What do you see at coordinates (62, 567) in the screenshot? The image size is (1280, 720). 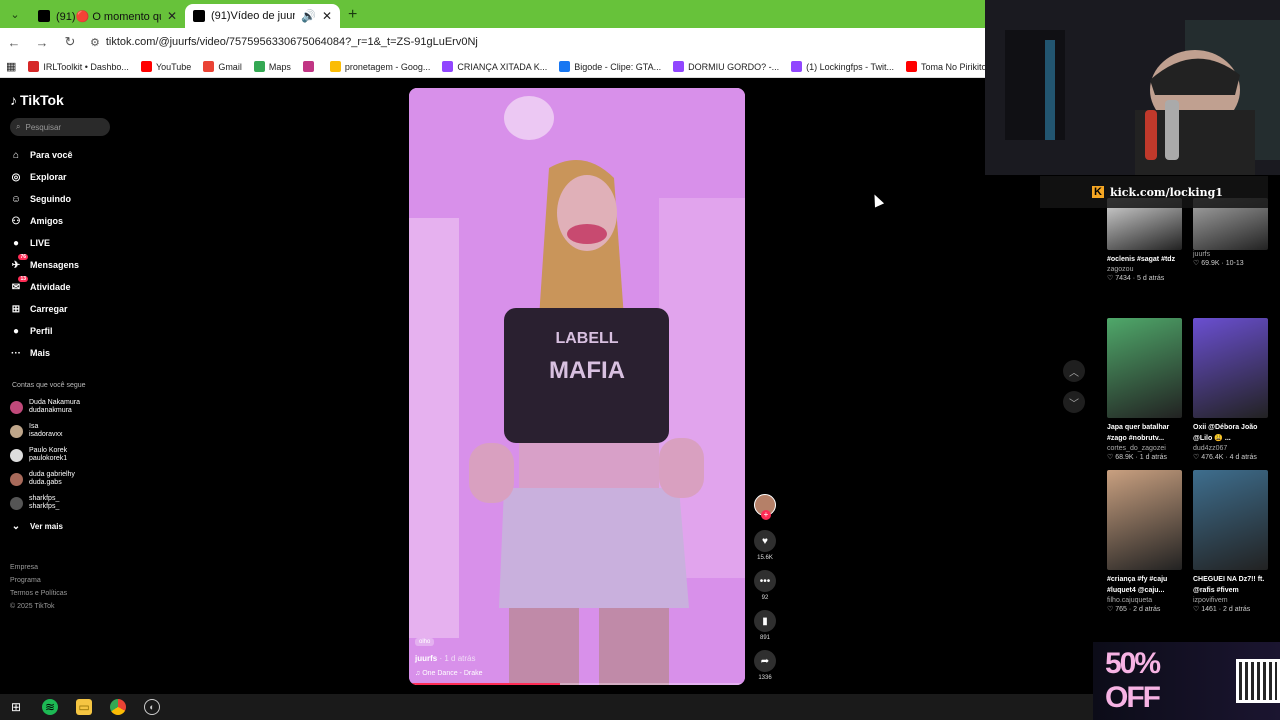 I see `footer-link: Empresa` at bounding box center [62, 567].